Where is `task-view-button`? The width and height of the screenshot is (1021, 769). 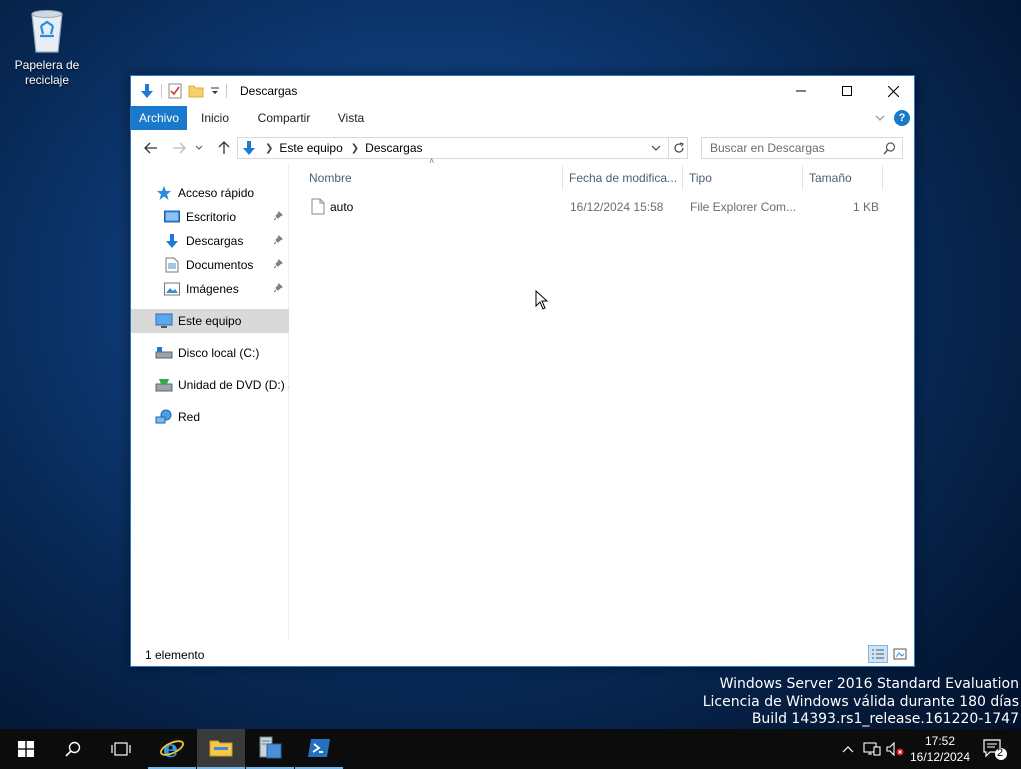 task-view-button is located at coordinates (121, 749).